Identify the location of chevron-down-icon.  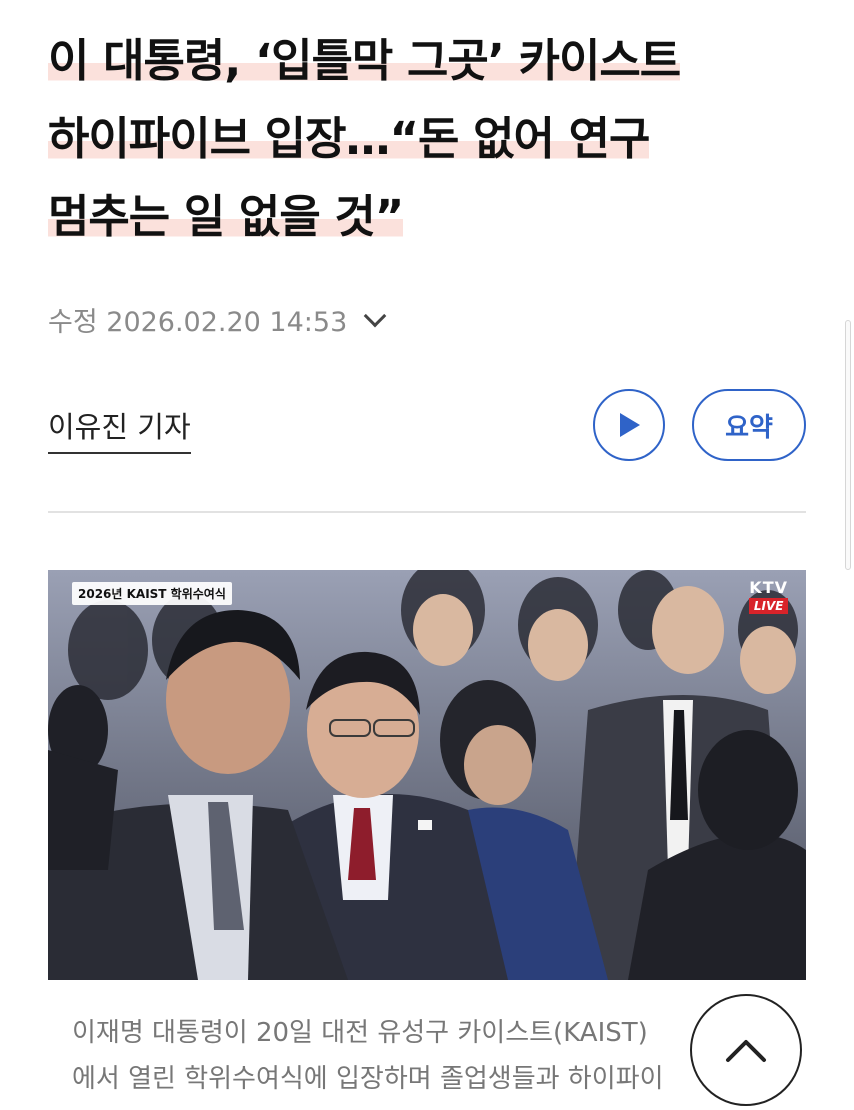
(375, 315).